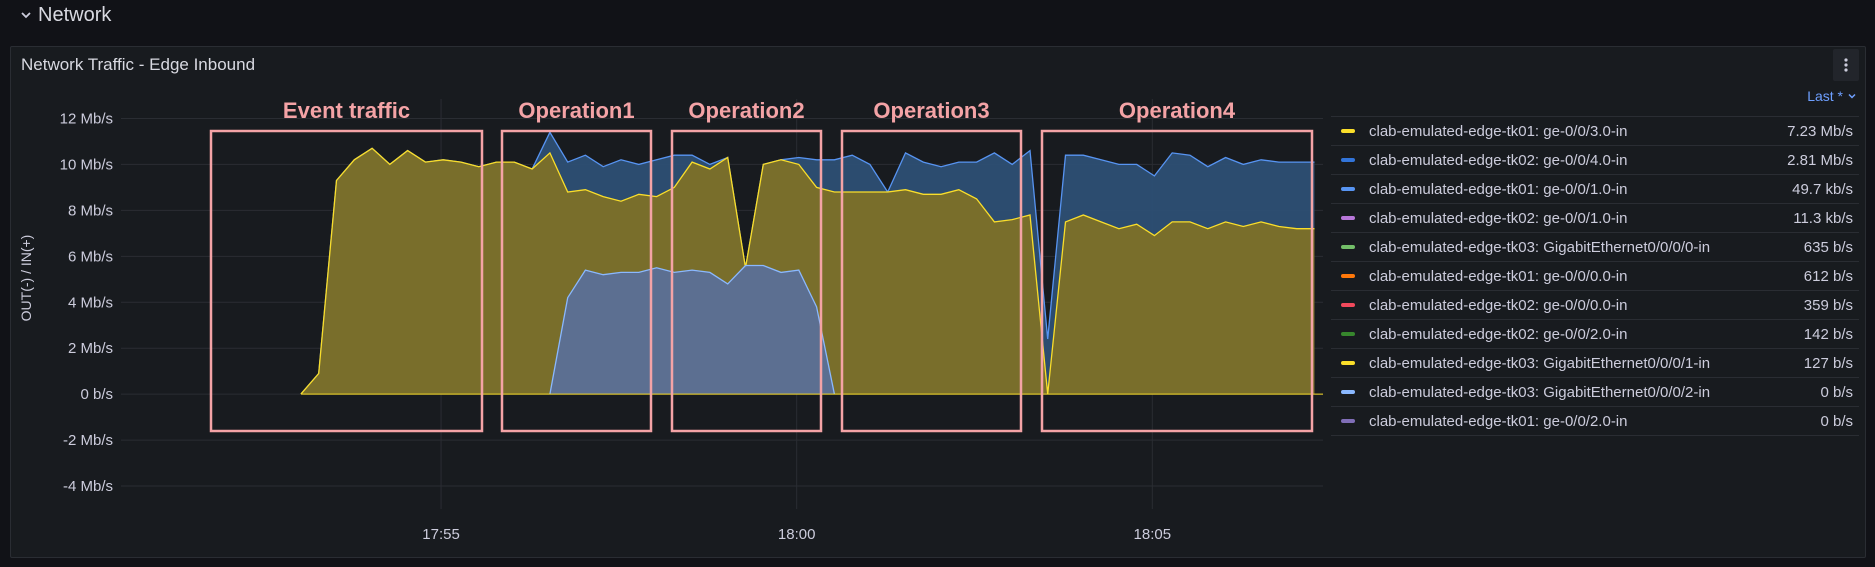 The width and height of the screenshot is (1875, 567). Describe the element at coordinates (88, 440) in the screenshot. I see `y-tick-label: -2 Mb/s` at that location.